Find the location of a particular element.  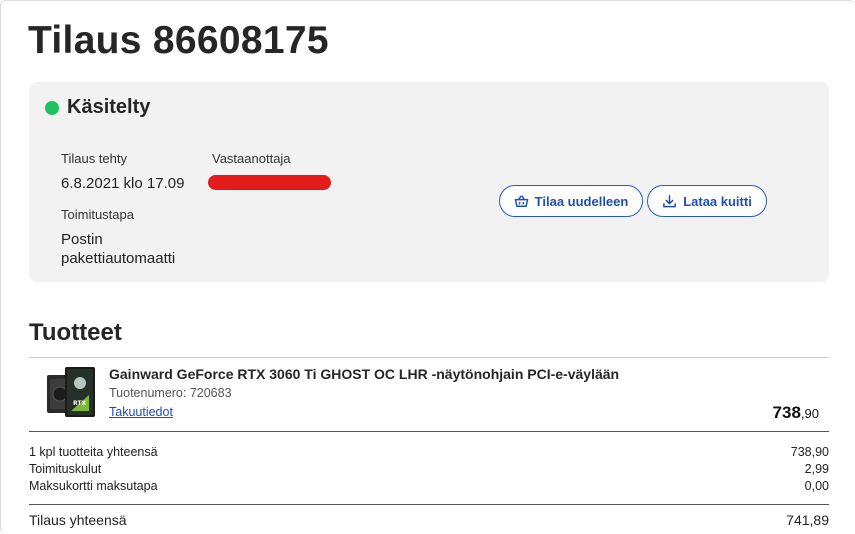

warranty-link: Takuutiedot is located at coordinates (141, 412).